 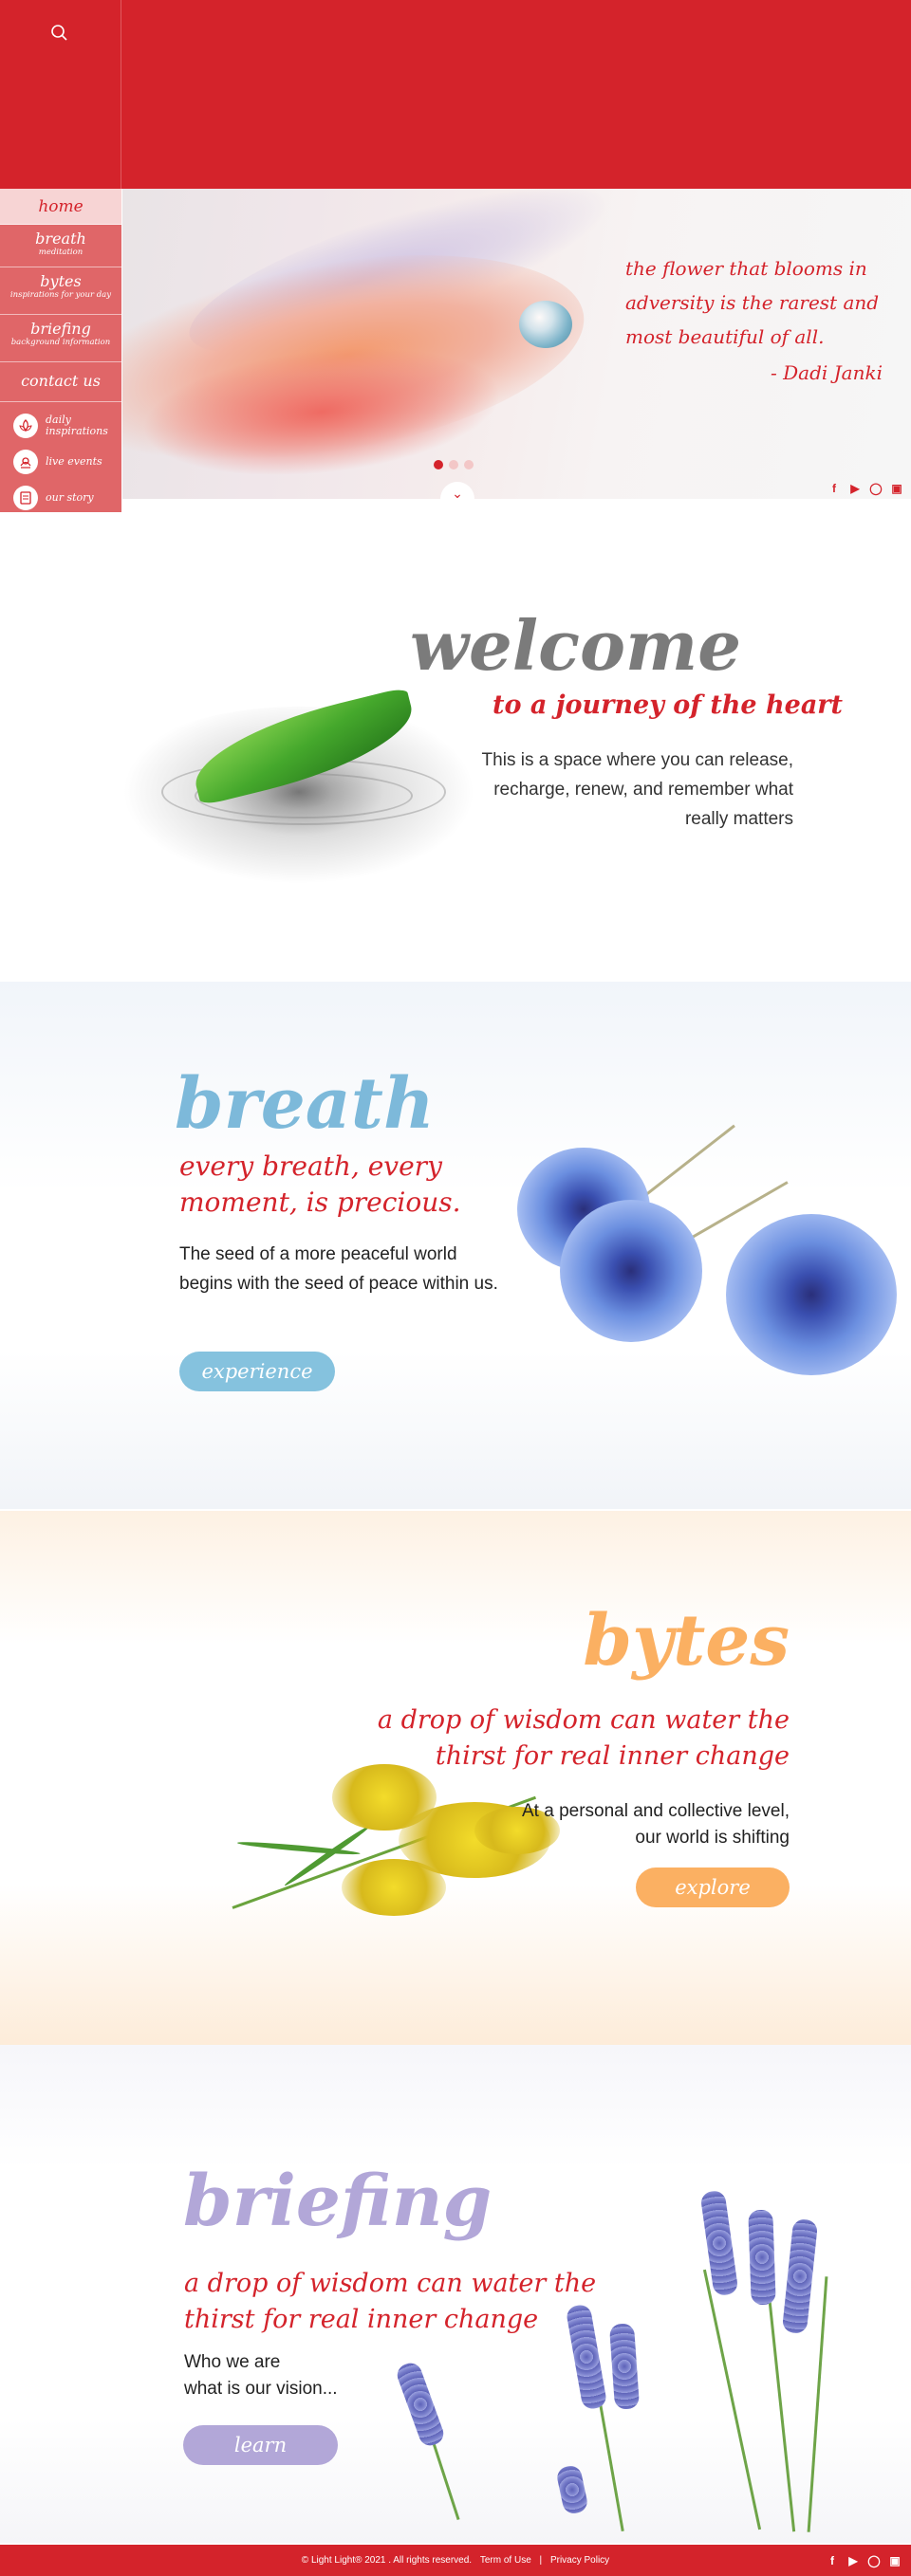 I want to click on slider-dots, so click(x=454, y=464).